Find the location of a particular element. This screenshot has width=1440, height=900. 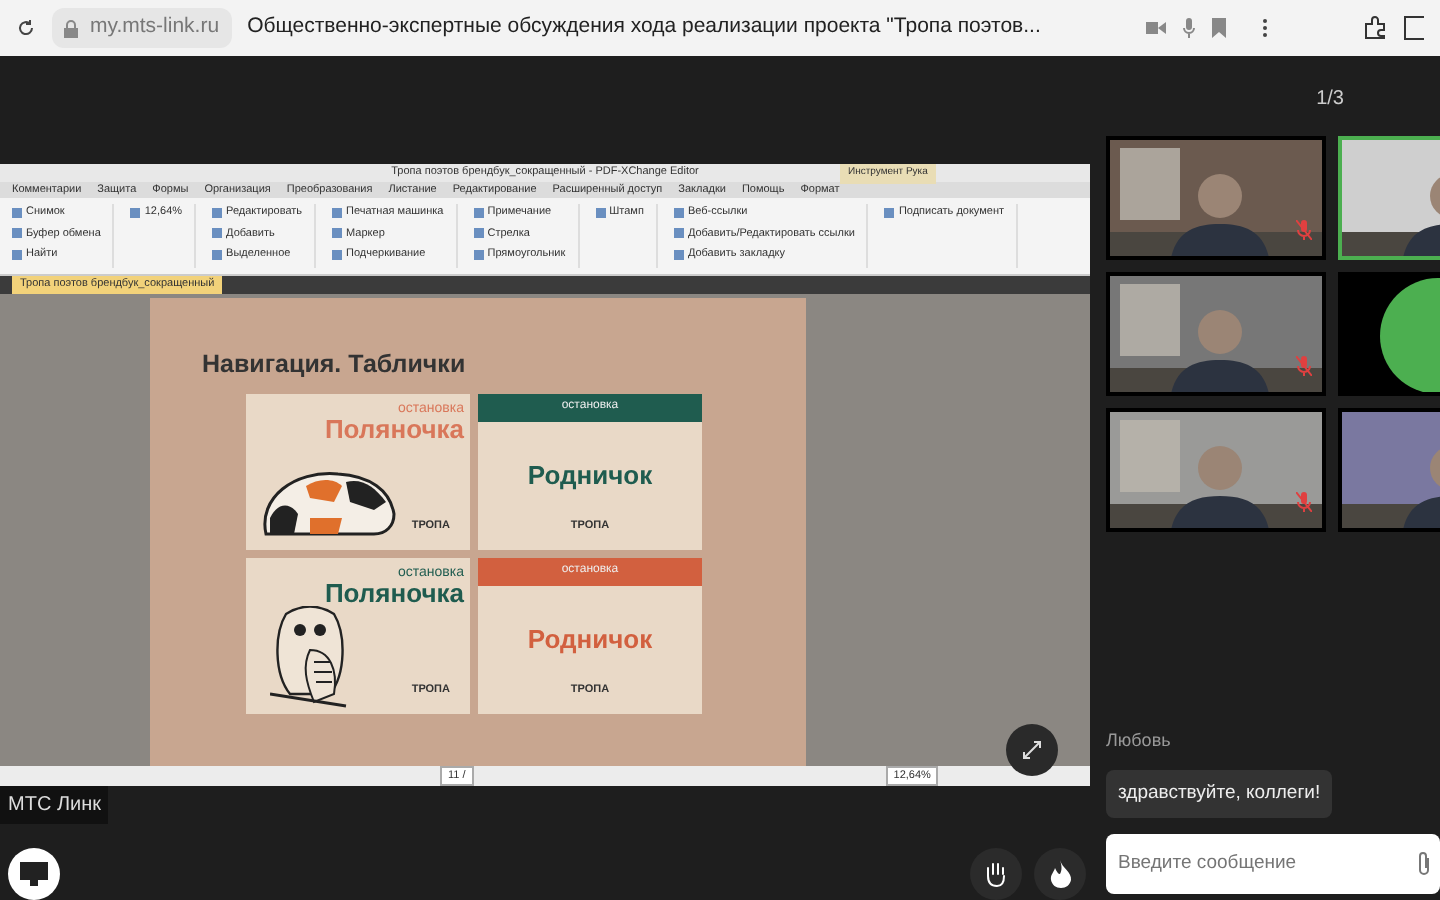

slide-title: Навигация. Таблички is located at coordinates (335, 364).